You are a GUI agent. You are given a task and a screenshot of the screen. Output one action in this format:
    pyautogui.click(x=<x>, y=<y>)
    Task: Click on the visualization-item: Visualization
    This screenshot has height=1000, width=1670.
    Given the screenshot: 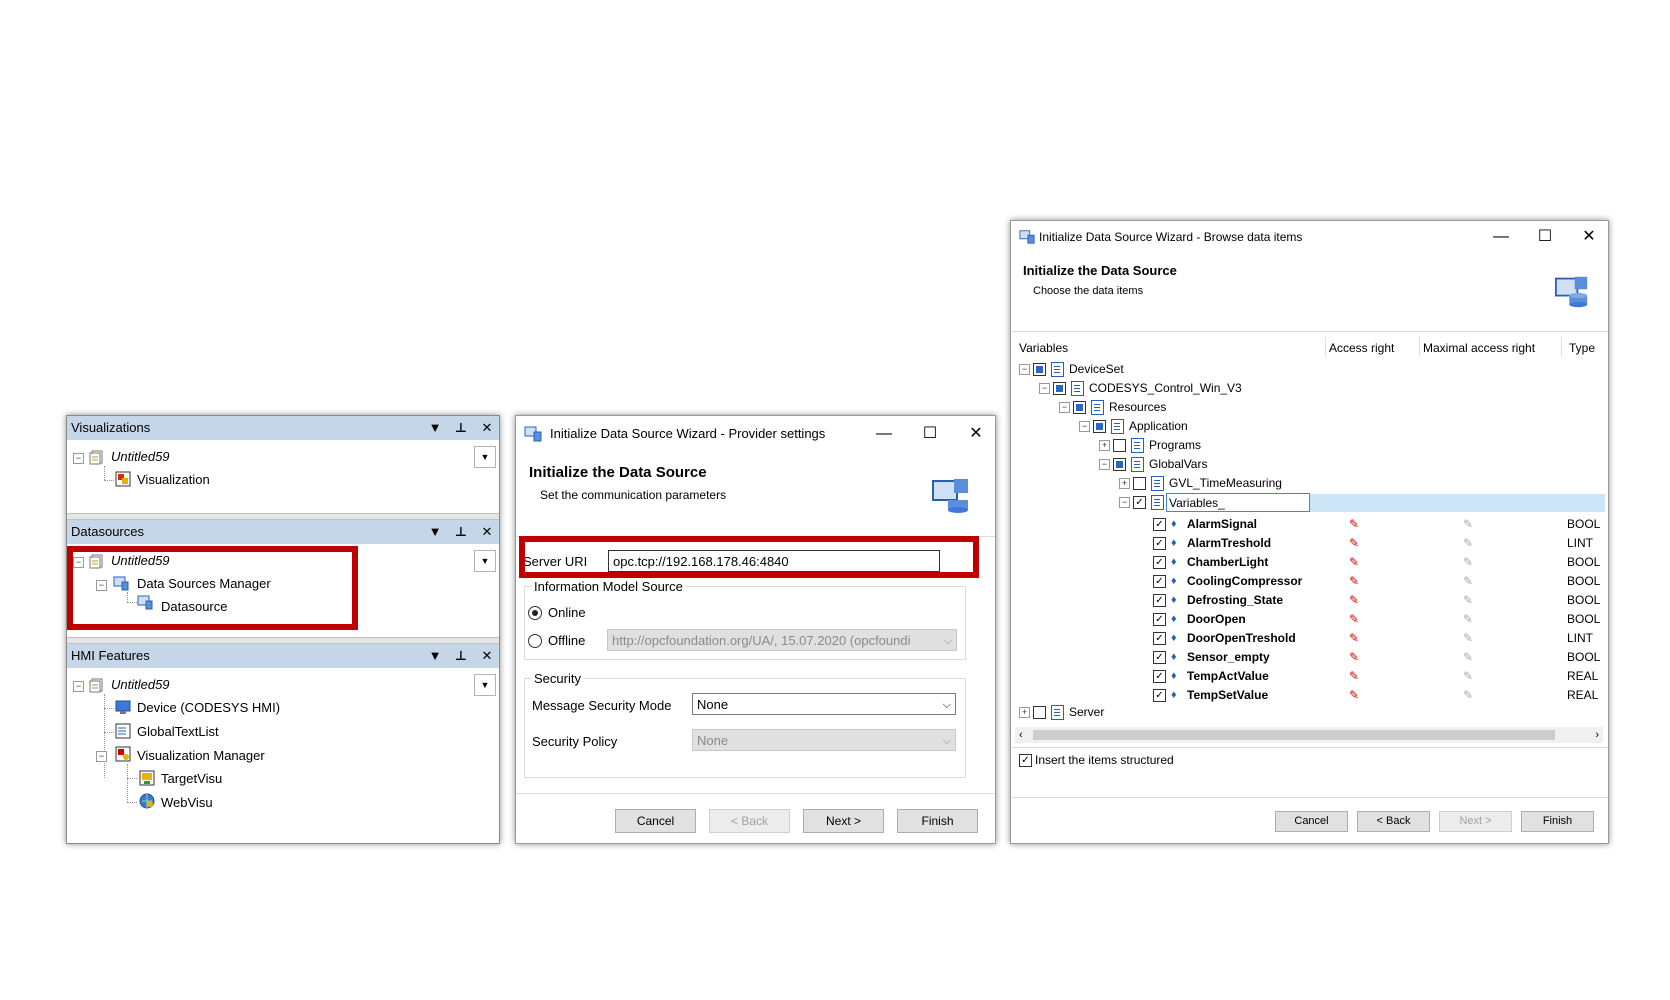 What is the action you would take?
    pyautogui.click(x=173, y=480)
    